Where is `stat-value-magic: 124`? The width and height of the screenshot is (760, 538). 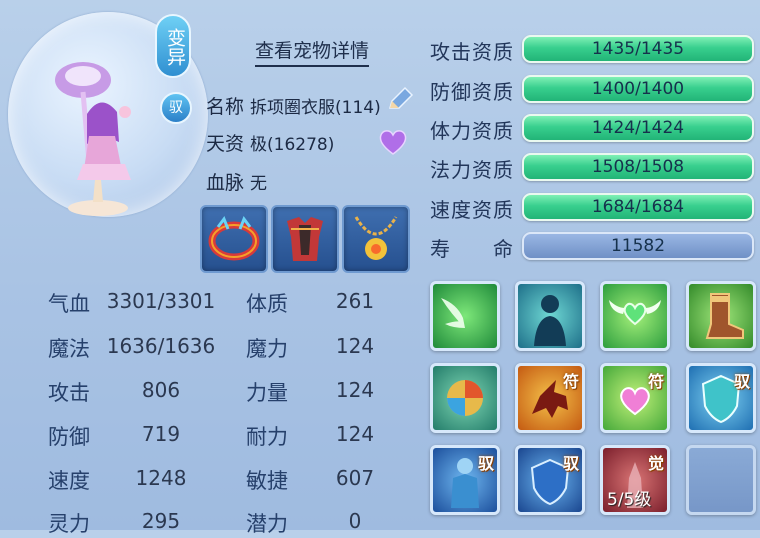
stat-value-magic: 124 is located at coordinates (355, 346).